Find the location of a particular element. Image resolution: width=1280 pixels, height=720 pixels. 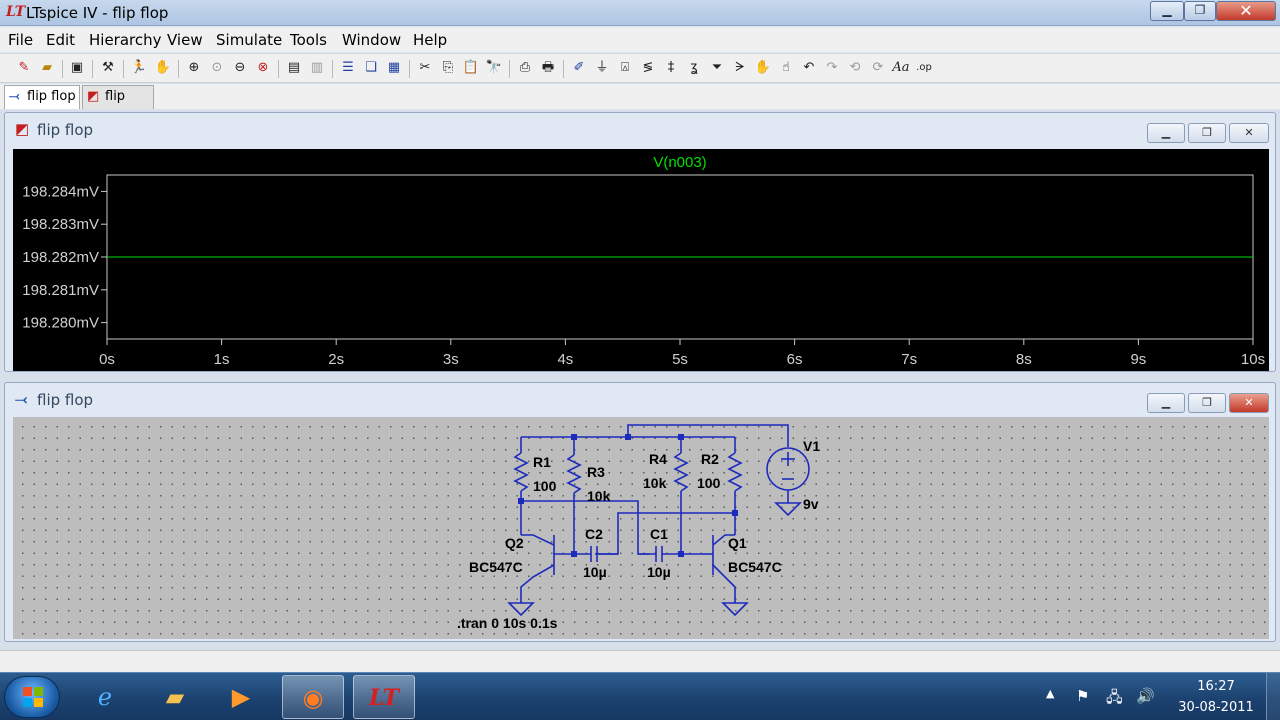

minimize-button: ▁ is located at coordinates (1167, 11).